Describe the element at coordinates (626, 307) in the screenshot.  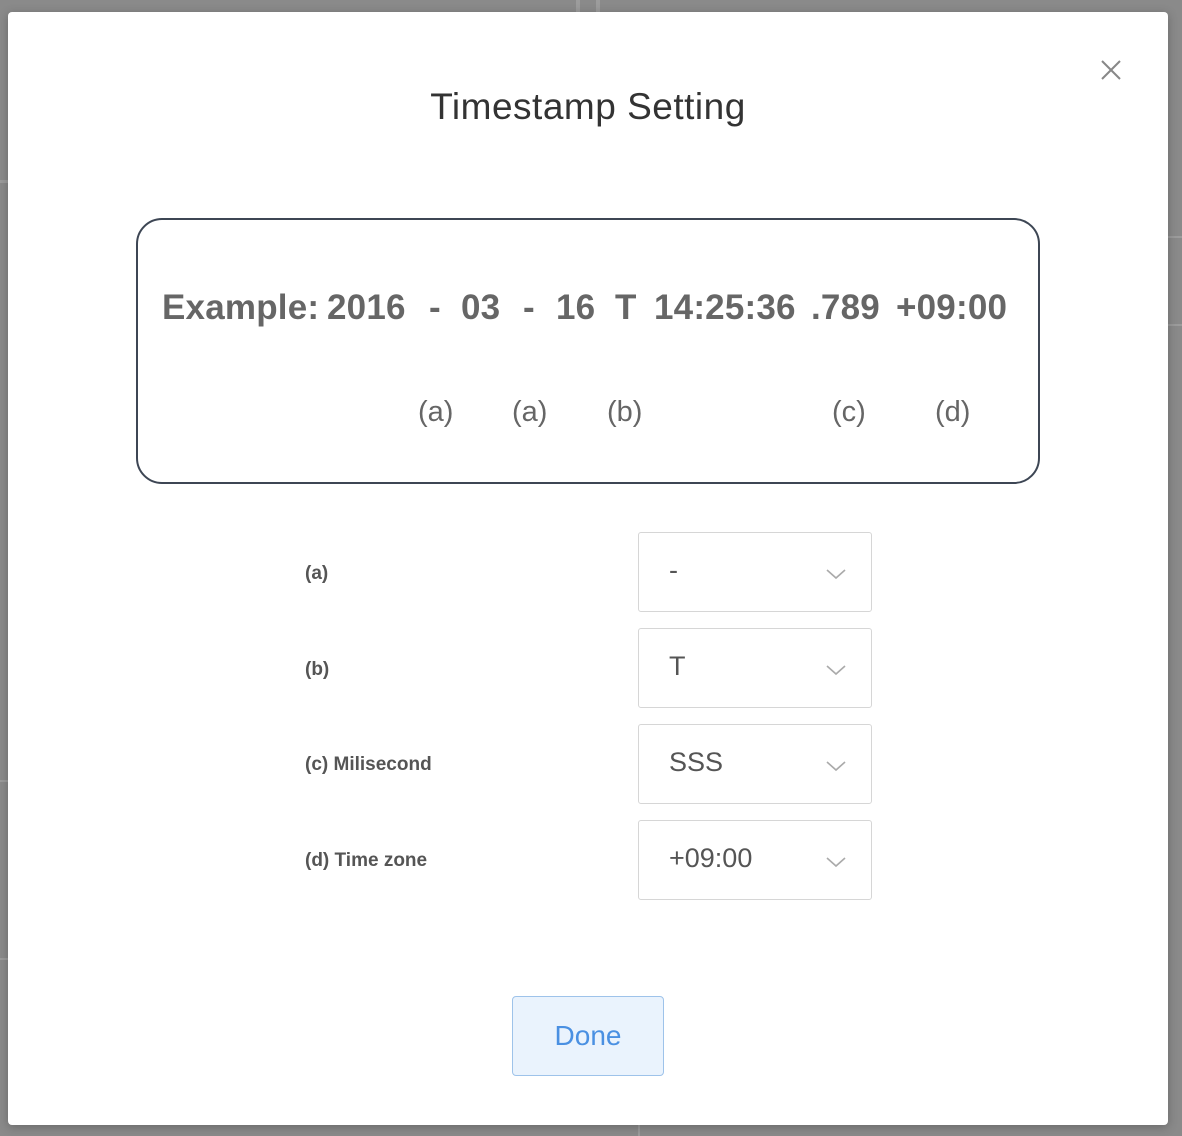
I see `example-separator-b: T` at that location.